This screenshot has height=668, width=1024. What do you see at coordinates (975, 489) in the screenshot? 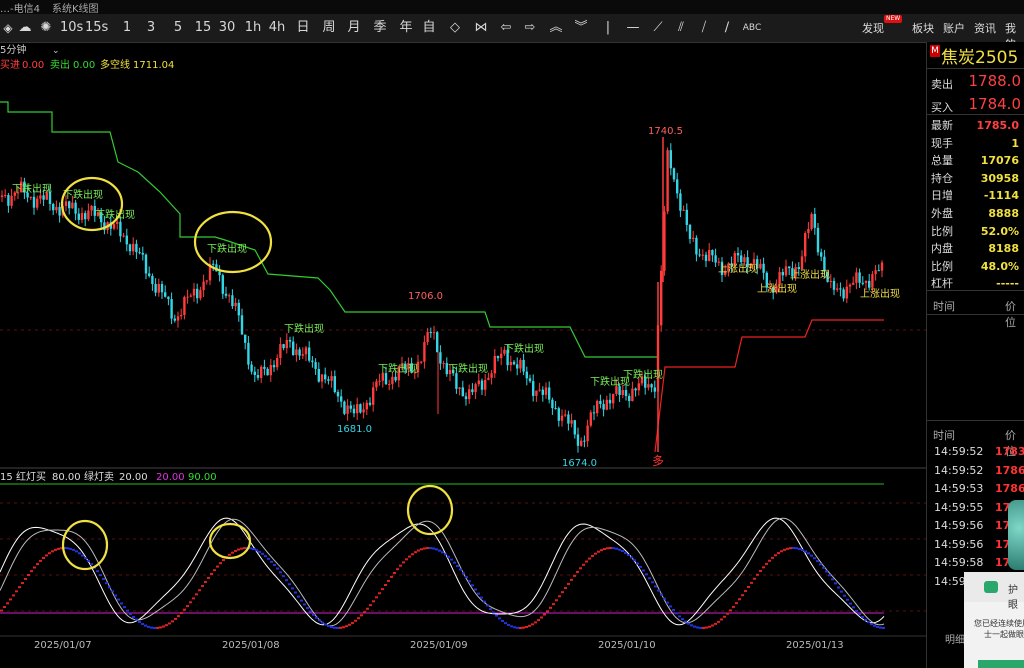
I see `tick-row: 14:59:53 1786.0` at bounding box center [975, 489].